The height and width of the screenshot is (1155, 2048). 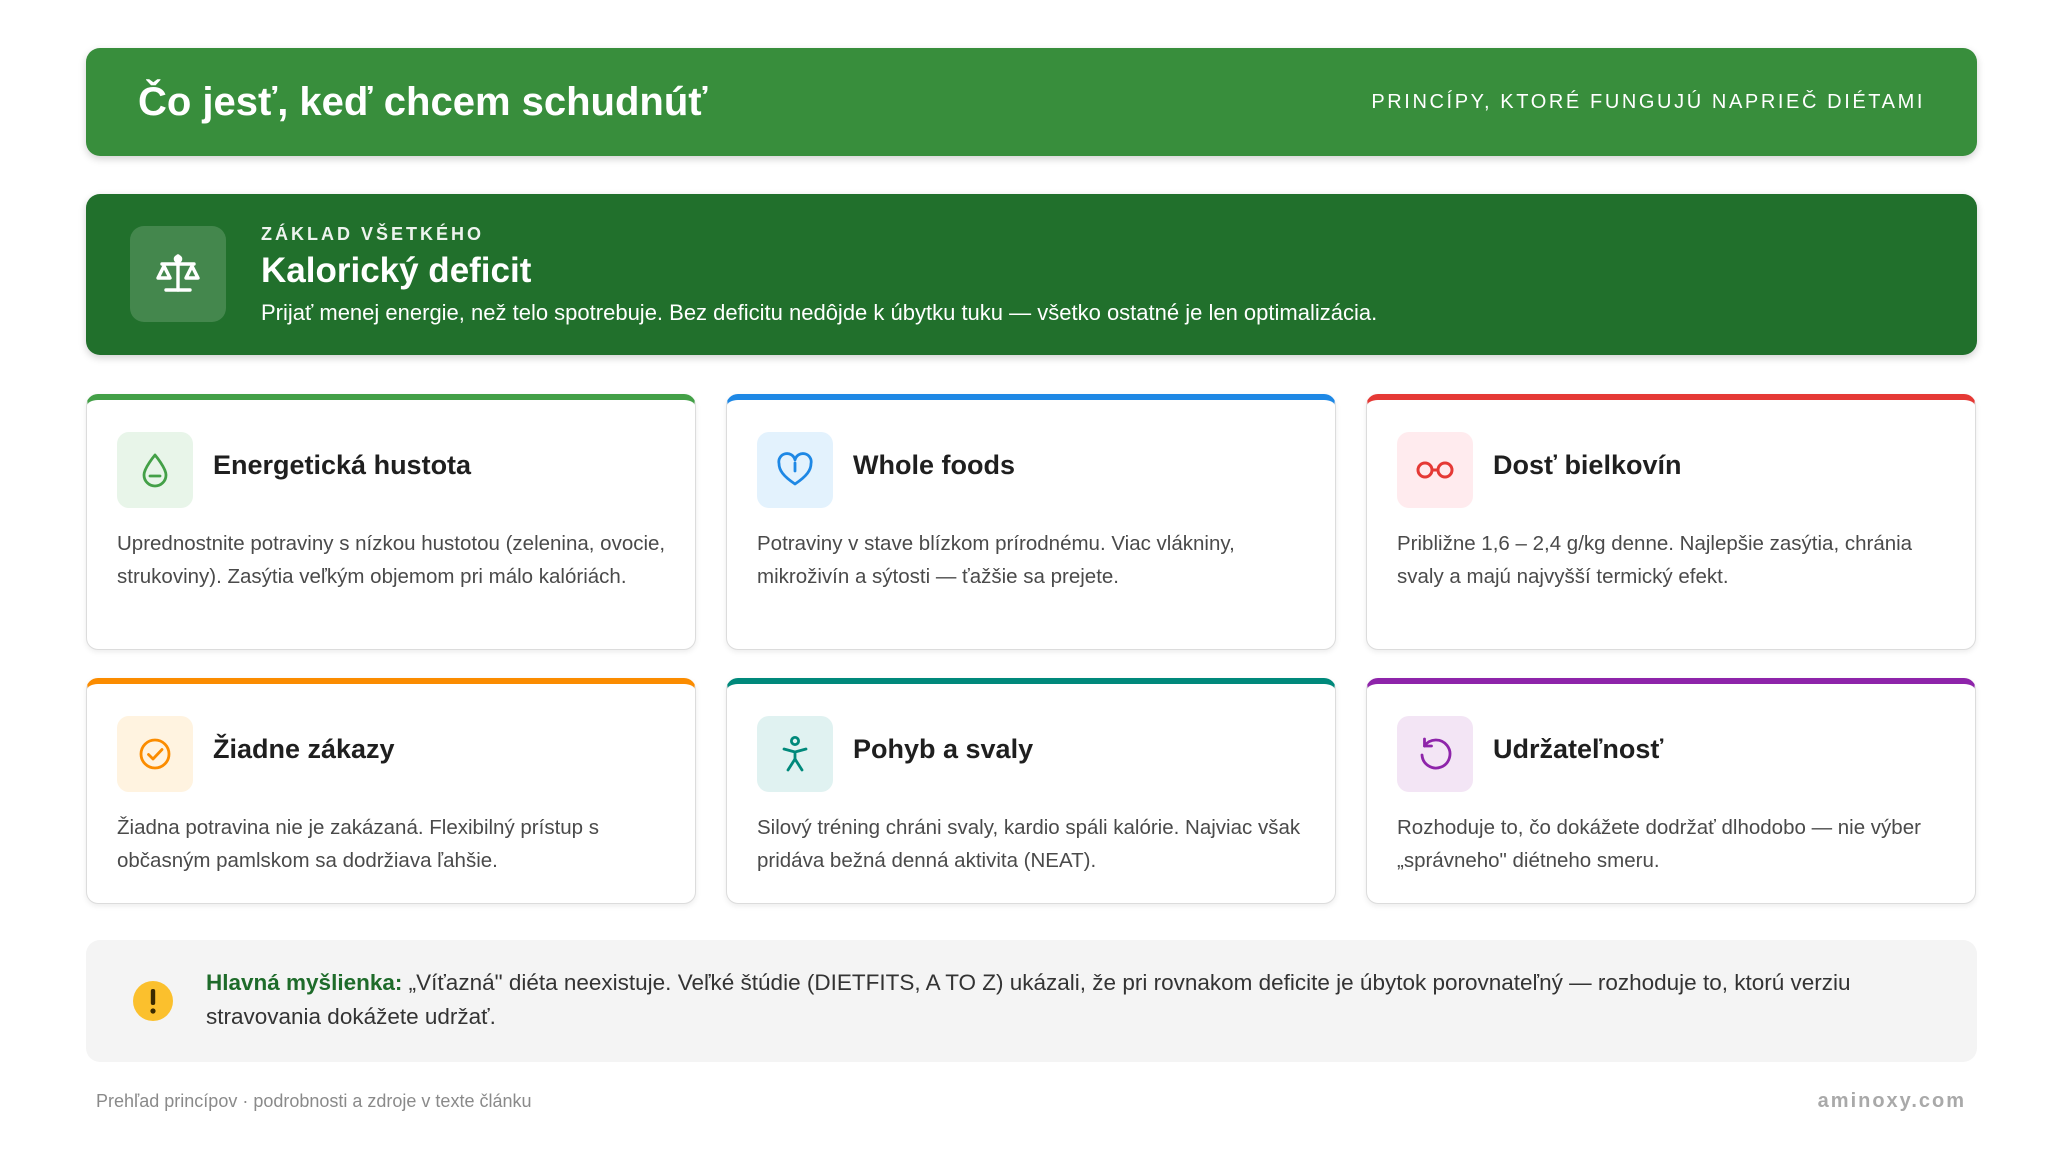 What do you see at coordinates (178, 274) in the screenshot?
I see `scale-icon` at bounding box center [178, 274].